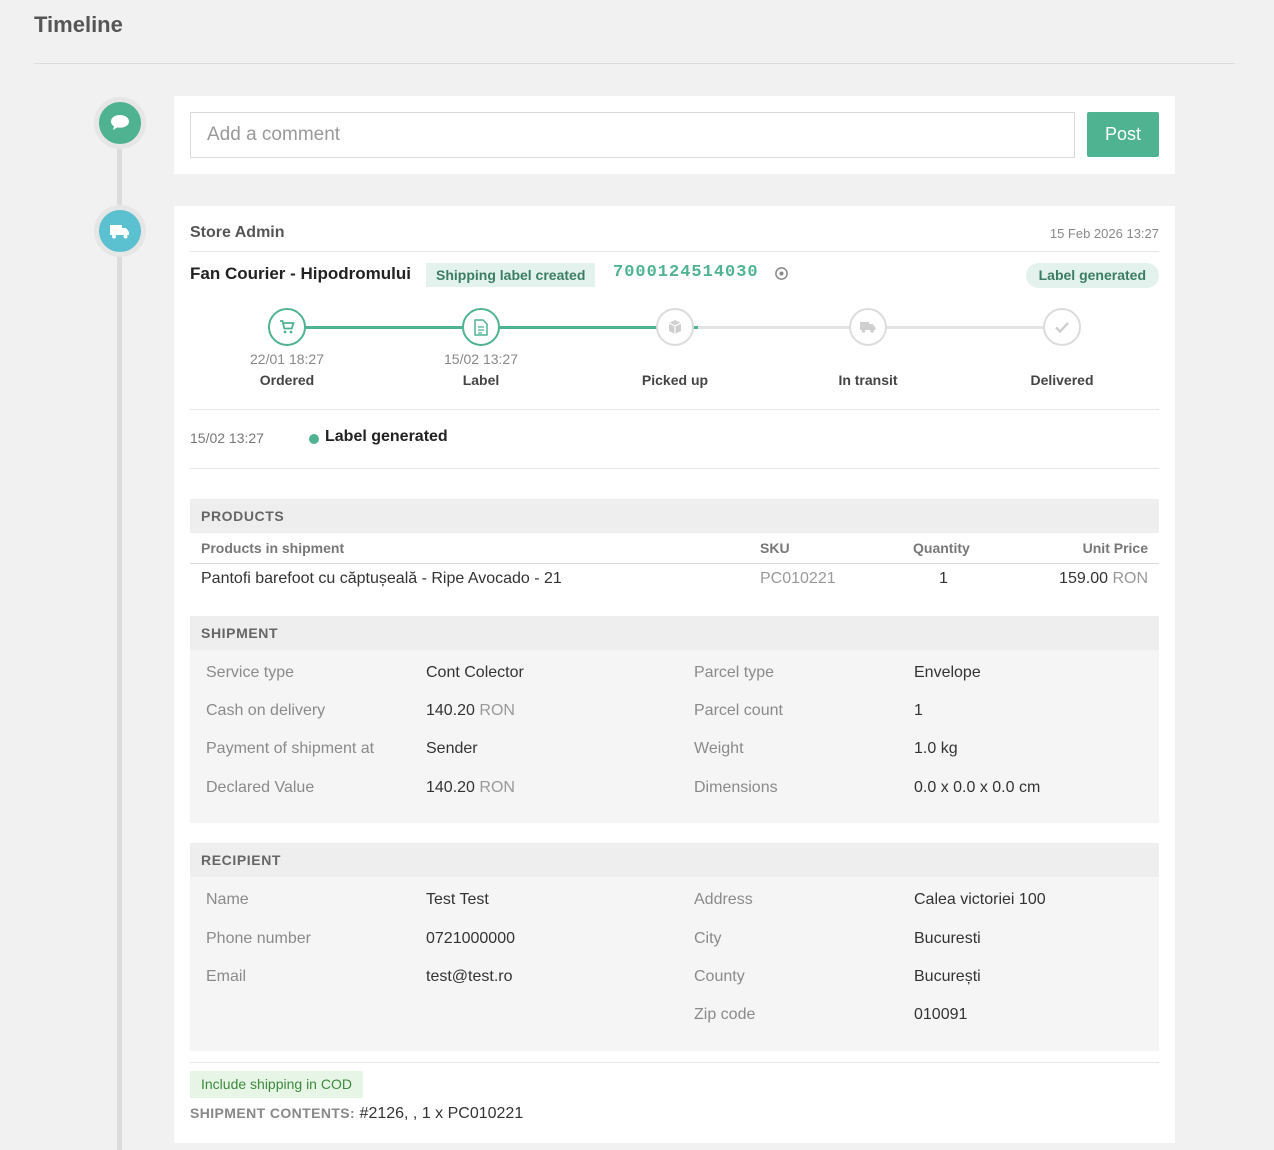  I want to click on shipment-label: Service type, so click(250, 672).